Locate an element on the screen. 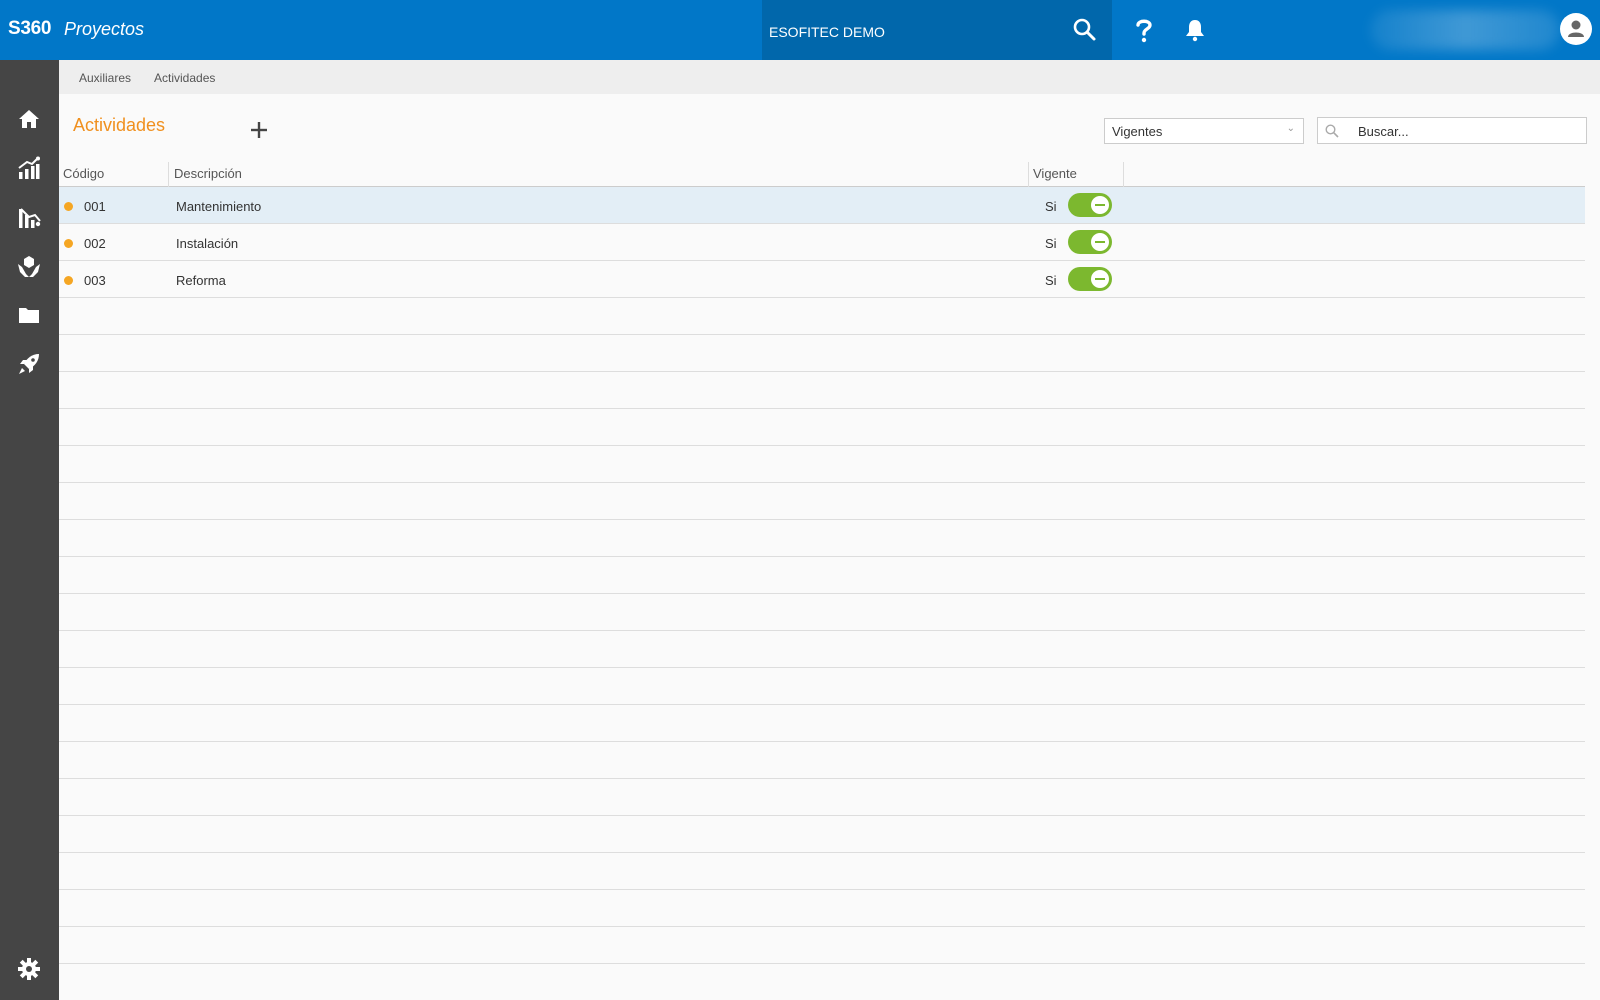 This screenshot has width=1600, height=1000. sidebar-item-growth is located at coordinates (29, 168).